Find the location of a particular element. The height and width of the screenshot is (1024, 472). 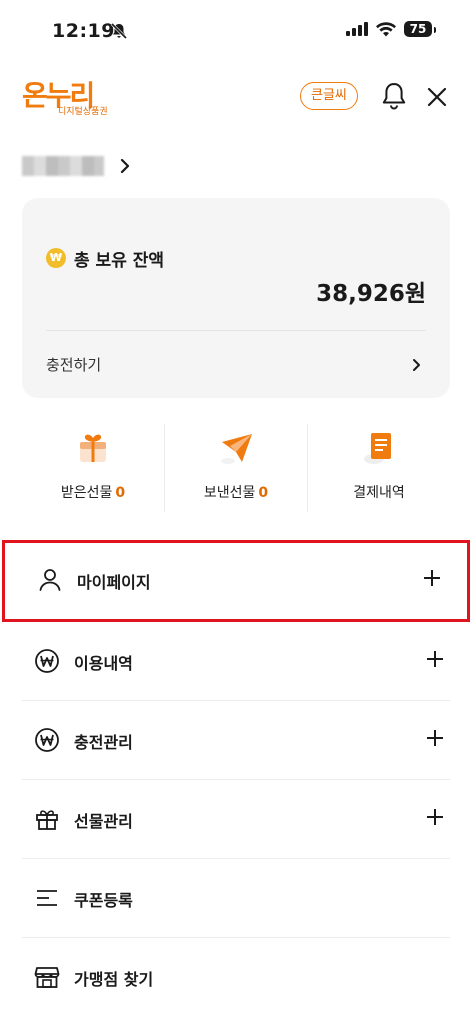

received-gift-count: 0 is located at coordinates (120, 493).